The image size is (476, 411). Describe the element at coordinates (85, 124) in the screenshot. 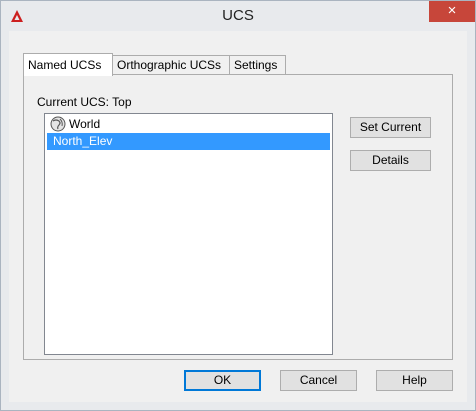

I see `list-item-label: World` at that location.